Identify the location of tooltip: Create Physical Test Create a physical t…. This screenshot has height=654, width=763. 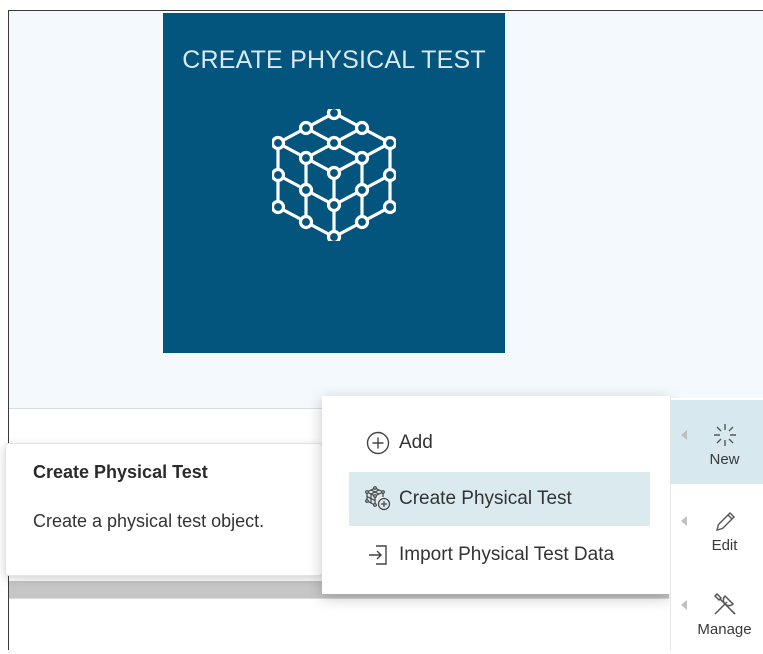
(164, 509).